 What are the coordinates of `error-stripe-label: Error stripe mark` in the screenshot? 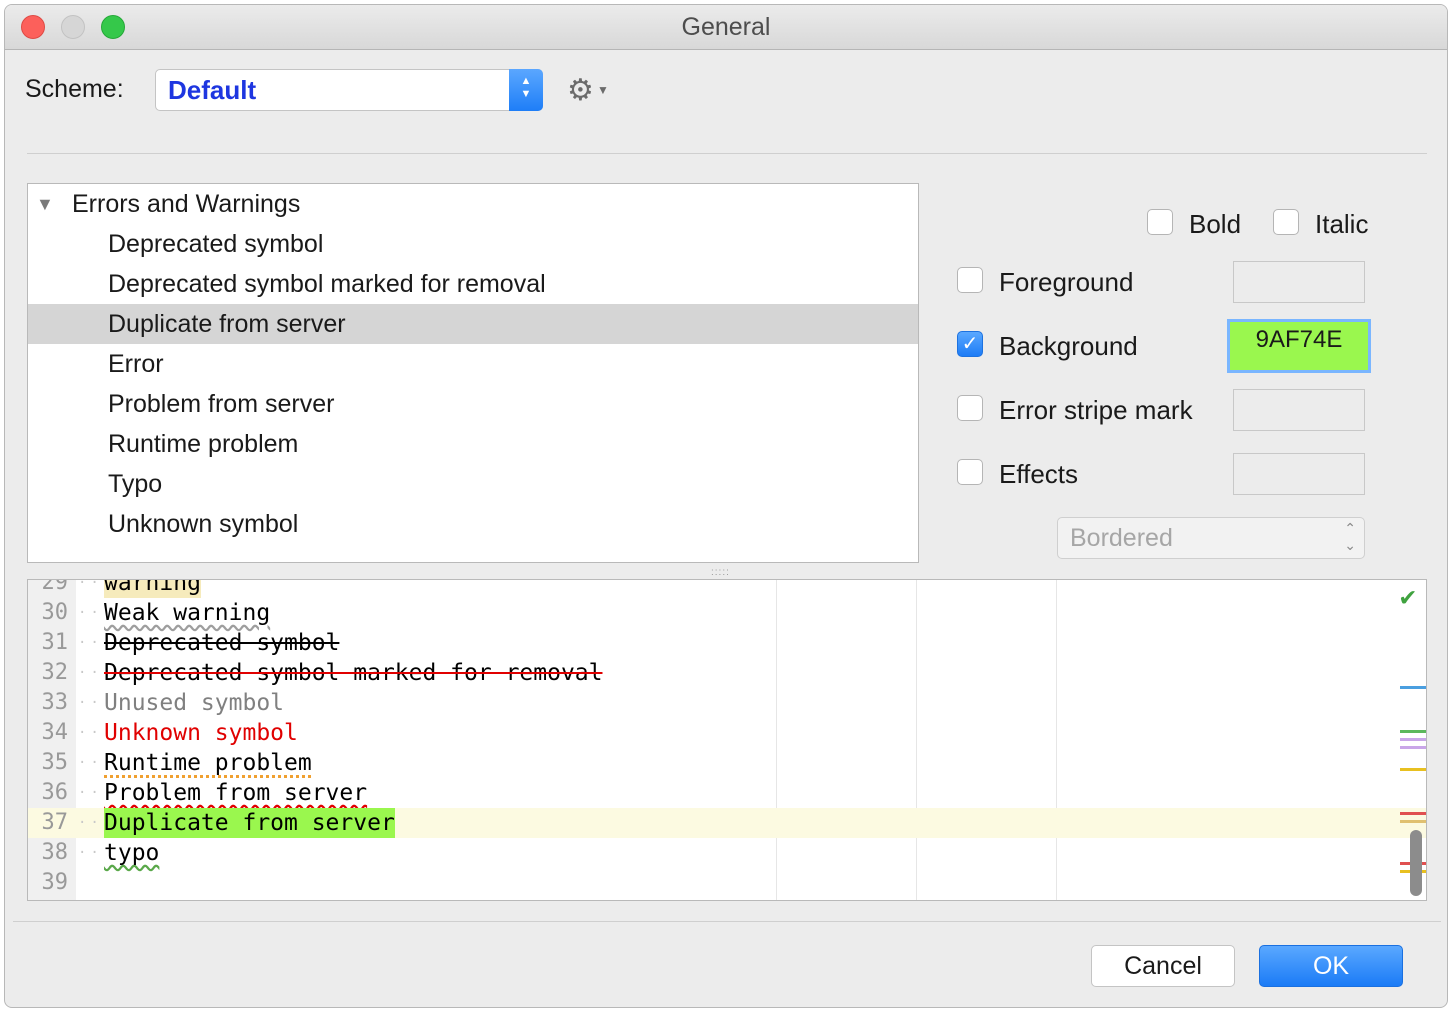 It's located at (1096, 410).